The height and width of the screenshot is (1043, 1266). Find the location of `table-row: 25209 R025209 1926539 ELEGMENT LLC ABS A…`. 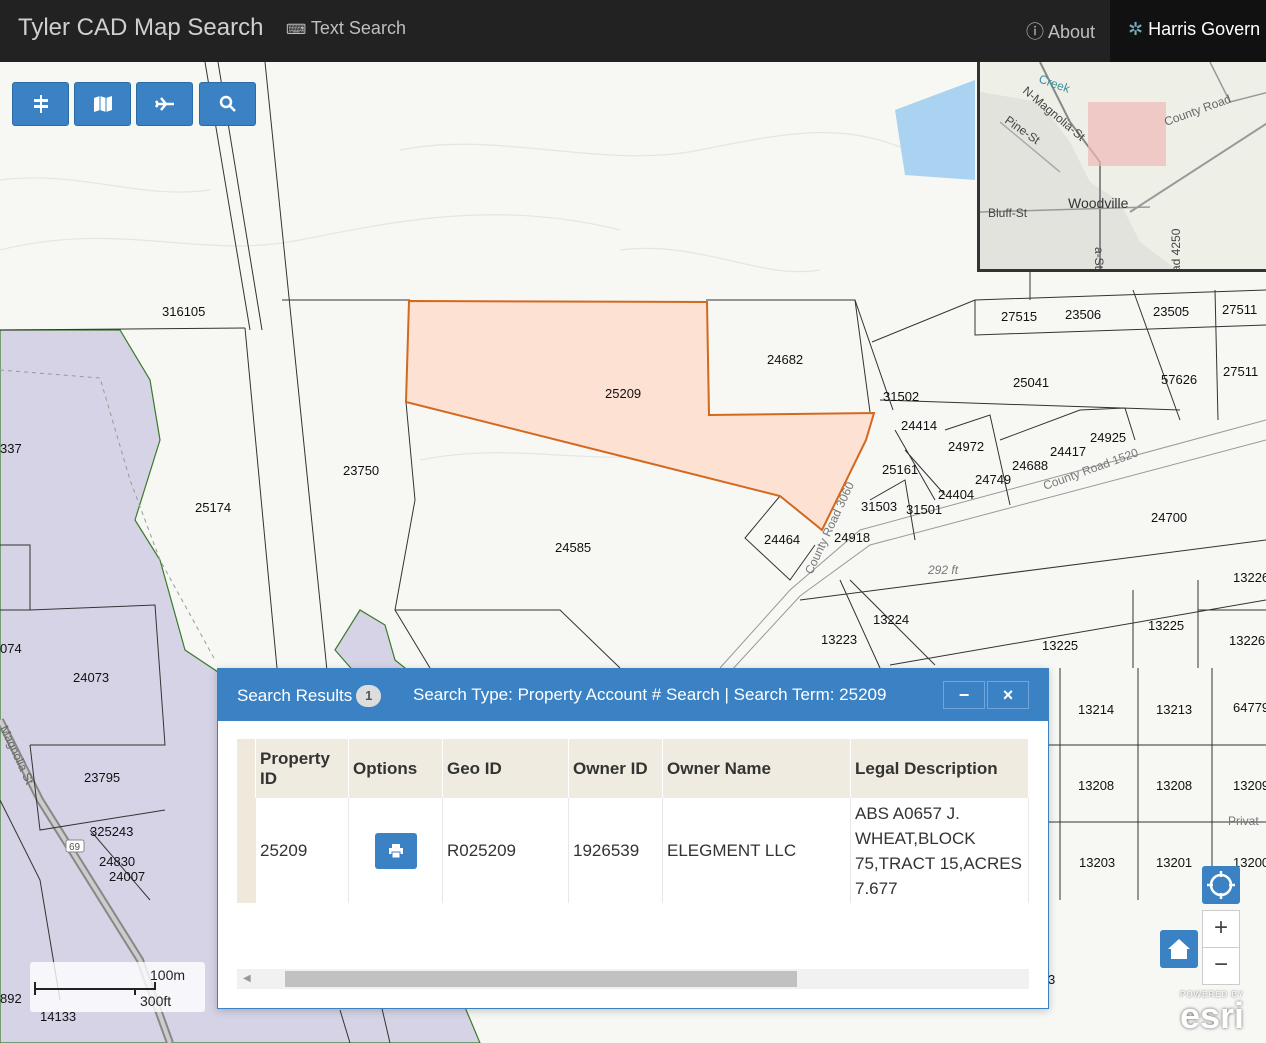

table-row: 25209 R025209 1926539 ELEGMENT LLC ABS A… is located at coordinates (633, 850).